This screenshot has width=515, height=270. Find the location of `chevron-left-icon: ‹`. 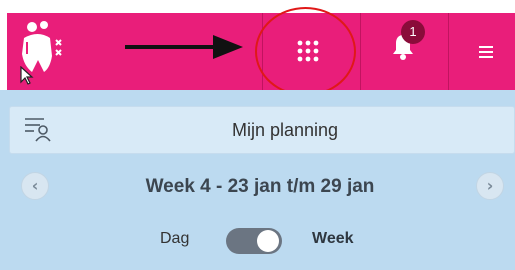

chevron-left-icon: ‹ is located at coordinates (35, 185).